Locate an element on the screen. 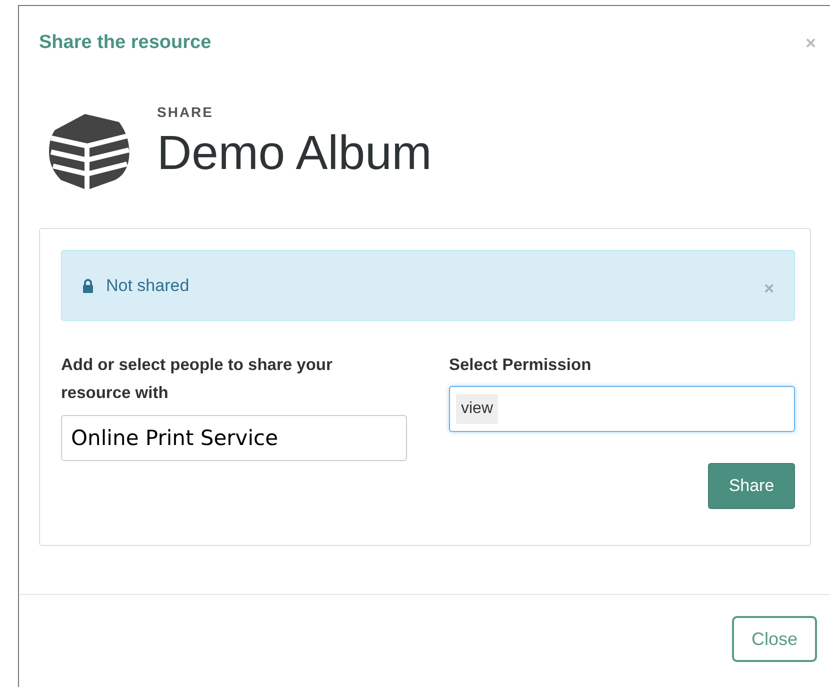  field-label: Add or select people to share your resource with is located at coordinates (197, 379).